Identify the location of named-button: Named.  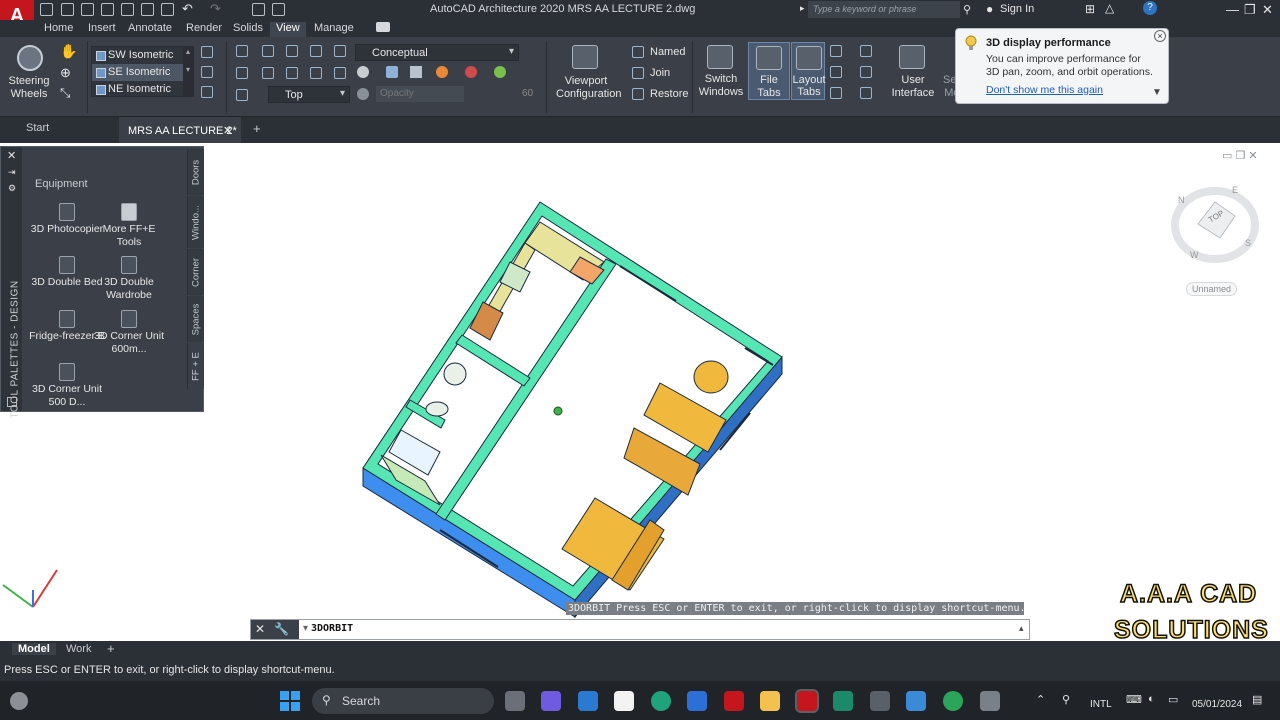
(667, 52).